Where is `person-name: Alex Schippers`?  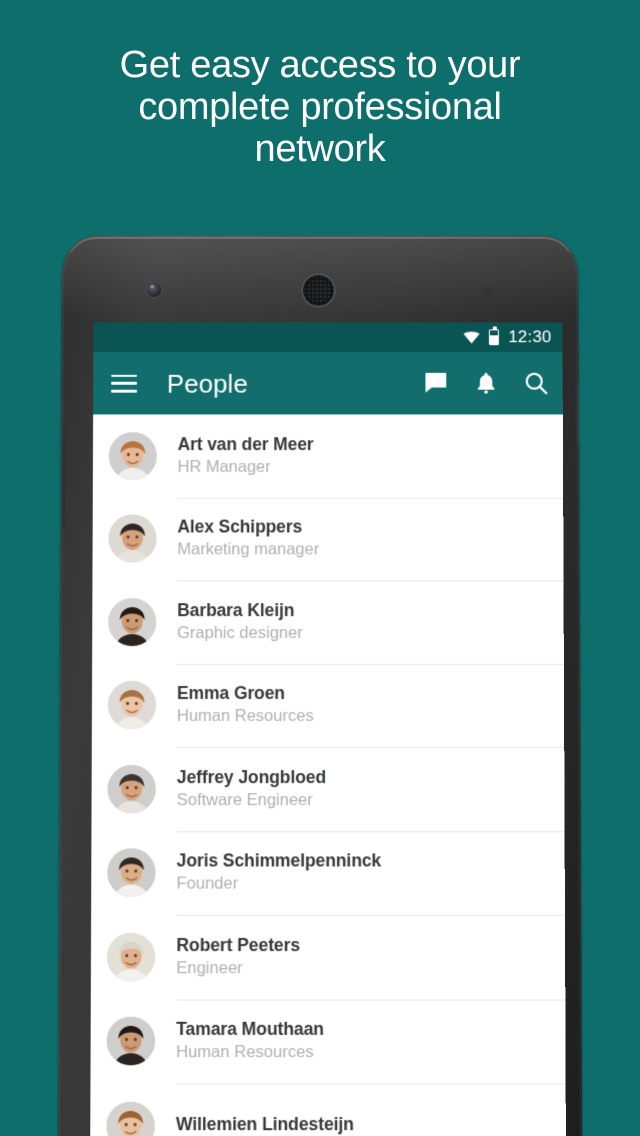
person-name: Alex Schippers is located at coordinates (240, 526).